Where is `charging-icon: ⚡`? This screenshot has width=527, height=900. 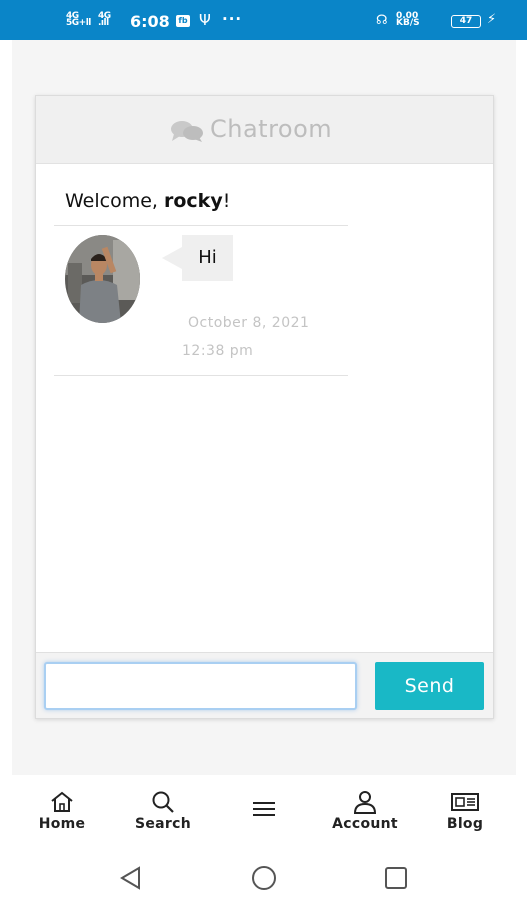 charging-icon: ⚡ is located at coordinates (492, 19).